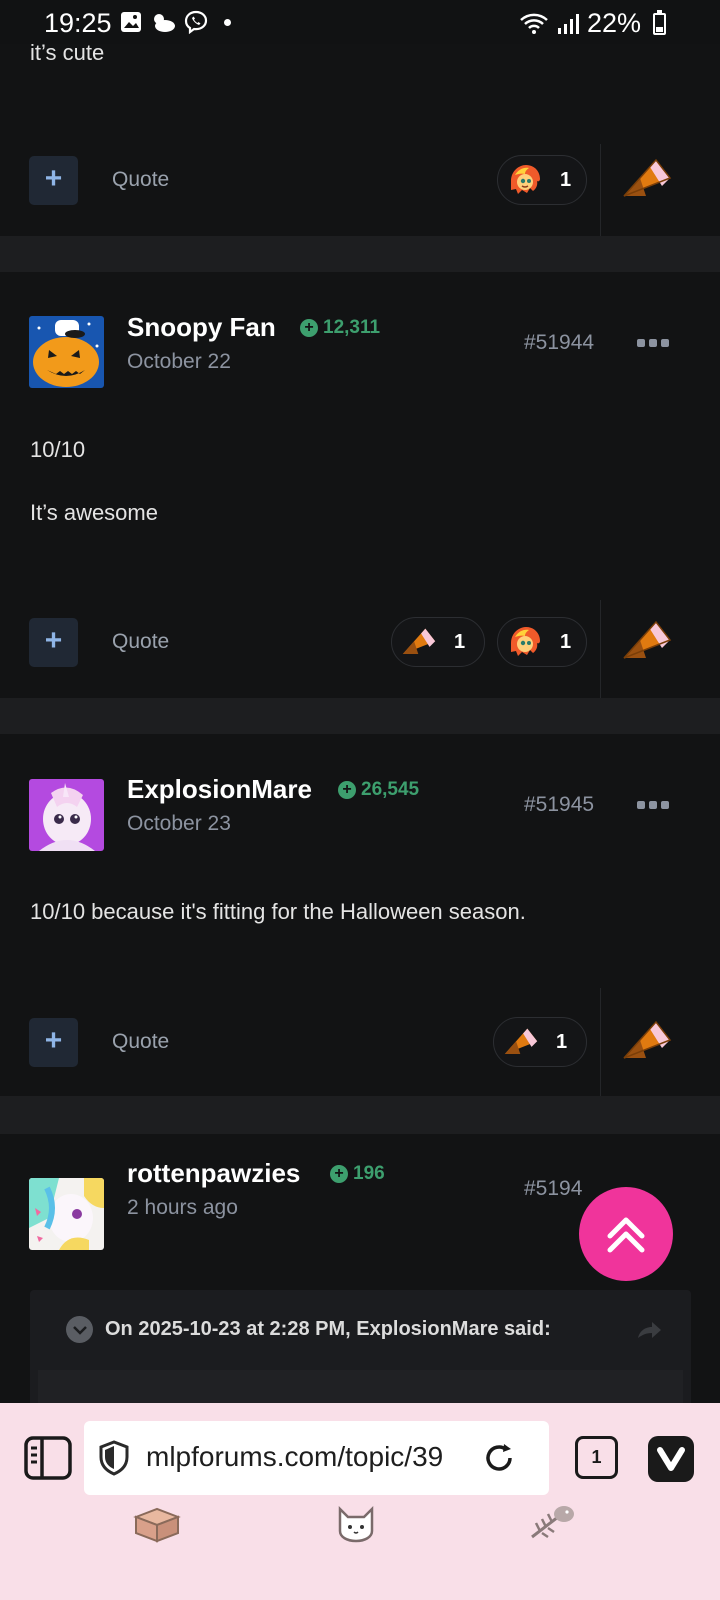 The image size is (720, 1600). I want to click on double-chevron-up-icon, so click(626, 1235).